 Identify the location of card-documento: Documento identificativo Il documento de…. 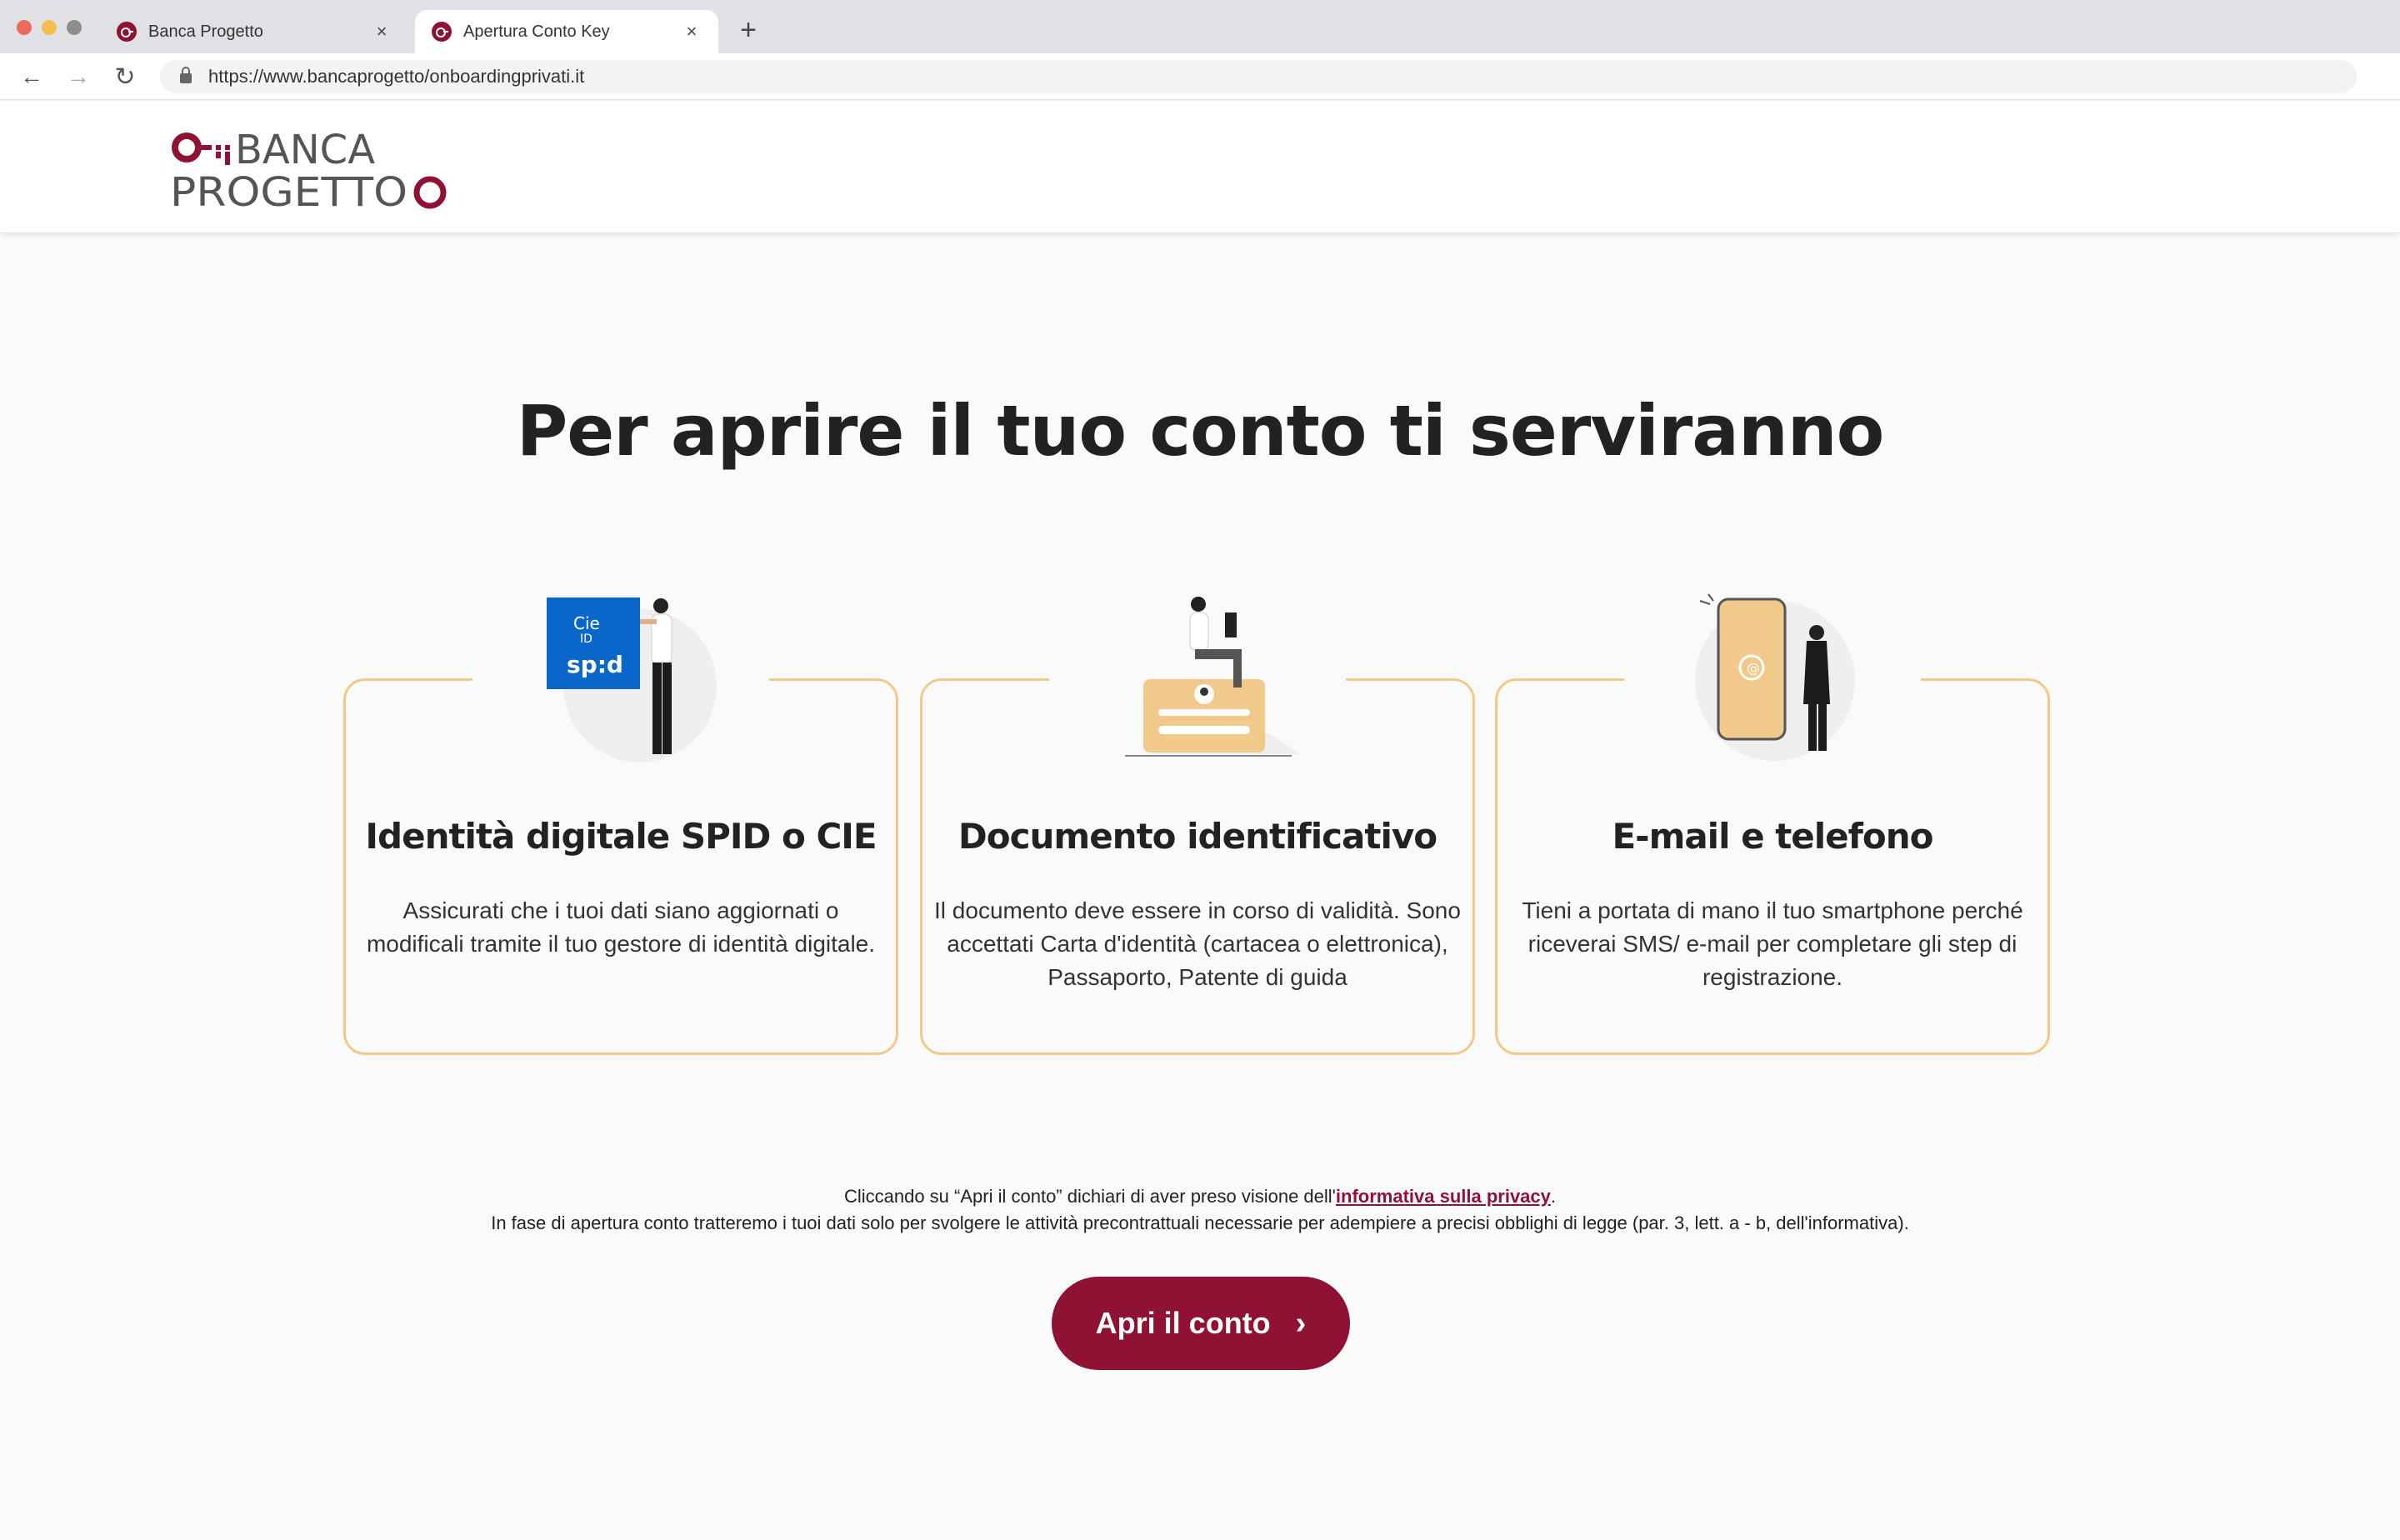
(1197, 826).